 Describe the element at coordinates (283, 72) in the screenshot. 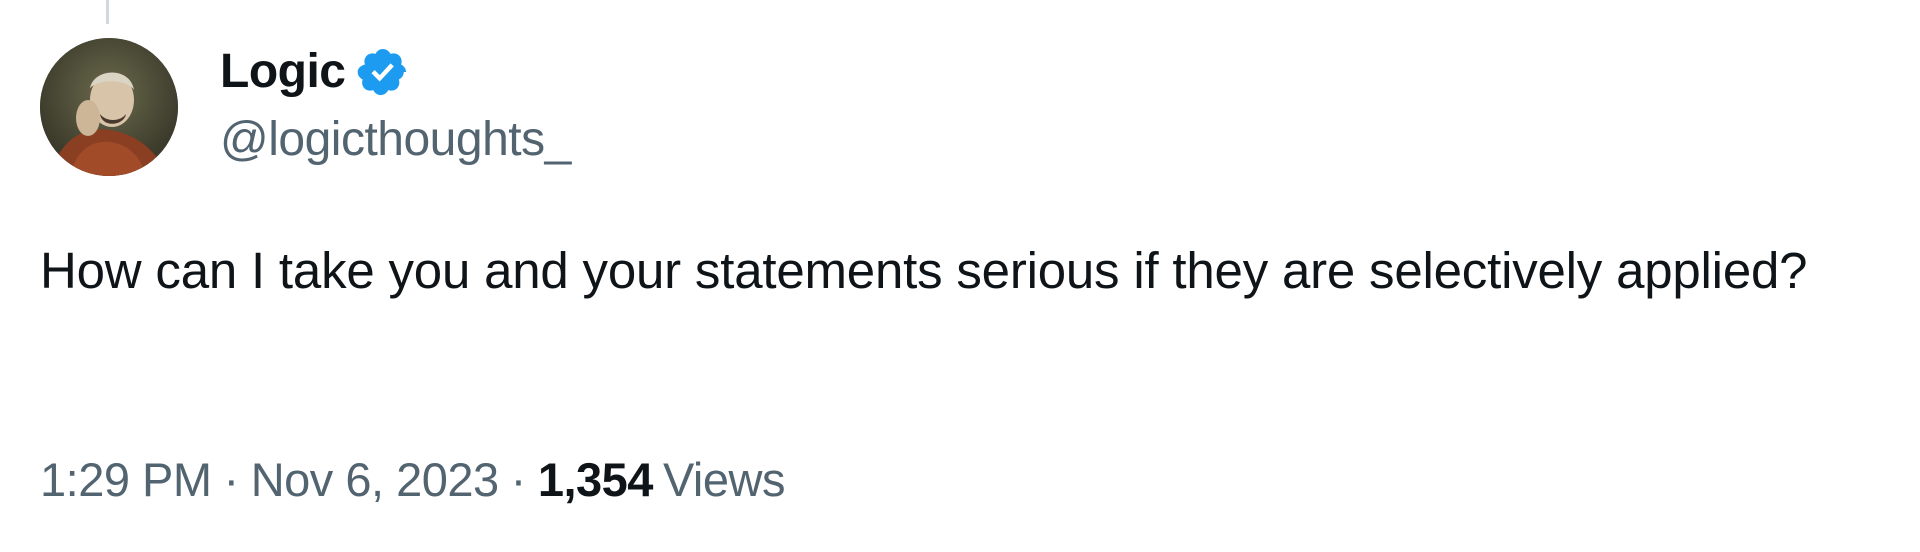

I see `author-display-name: Logic` at that location.